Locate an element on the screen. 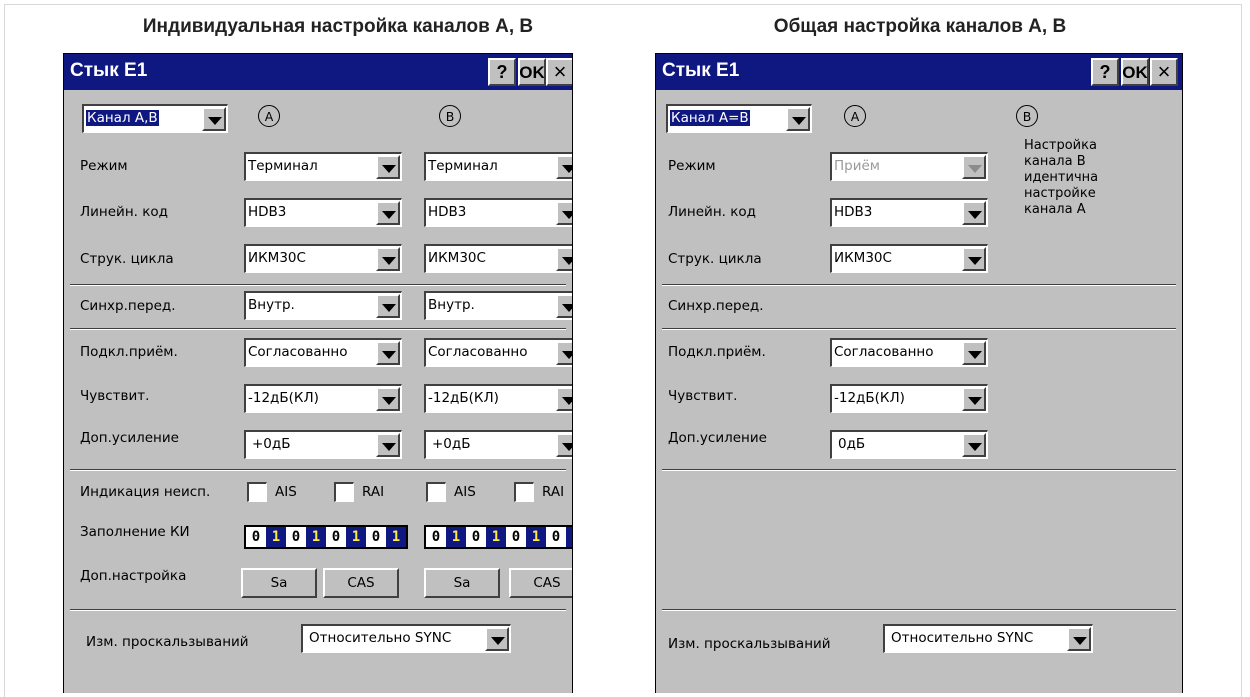 The width and height of the screenshot is (1250, 697). channel-b-line-code-select: HDB3 is located at coordinates (498, 212).